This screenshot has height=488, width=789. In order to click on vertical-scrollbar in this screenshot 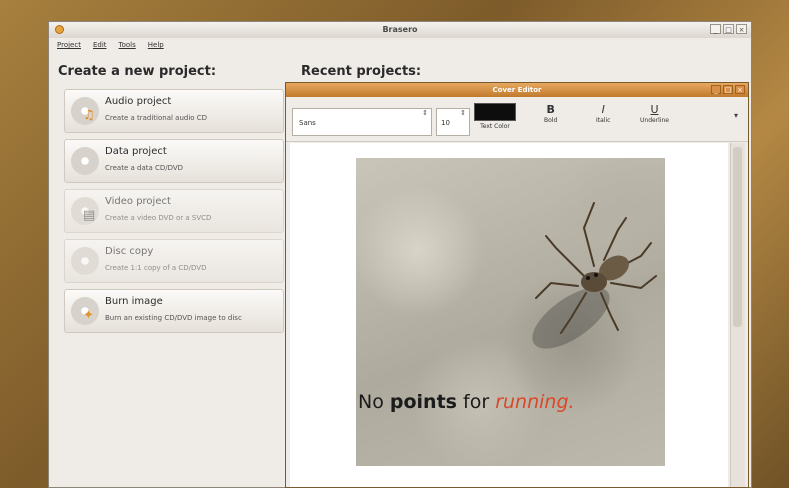, I will do `click(737, 315)`.